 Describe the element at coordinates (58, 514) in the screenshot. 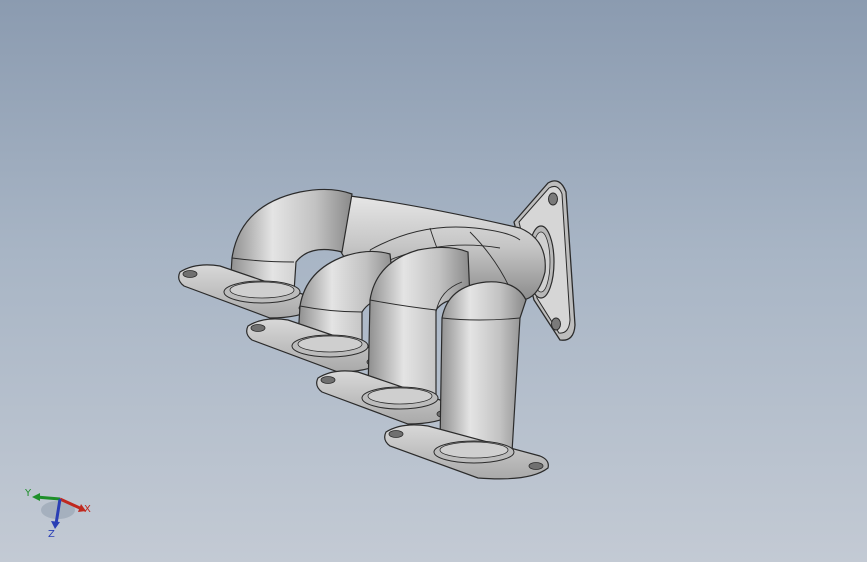

I see `orientation-triad: Y X Z` at that location.